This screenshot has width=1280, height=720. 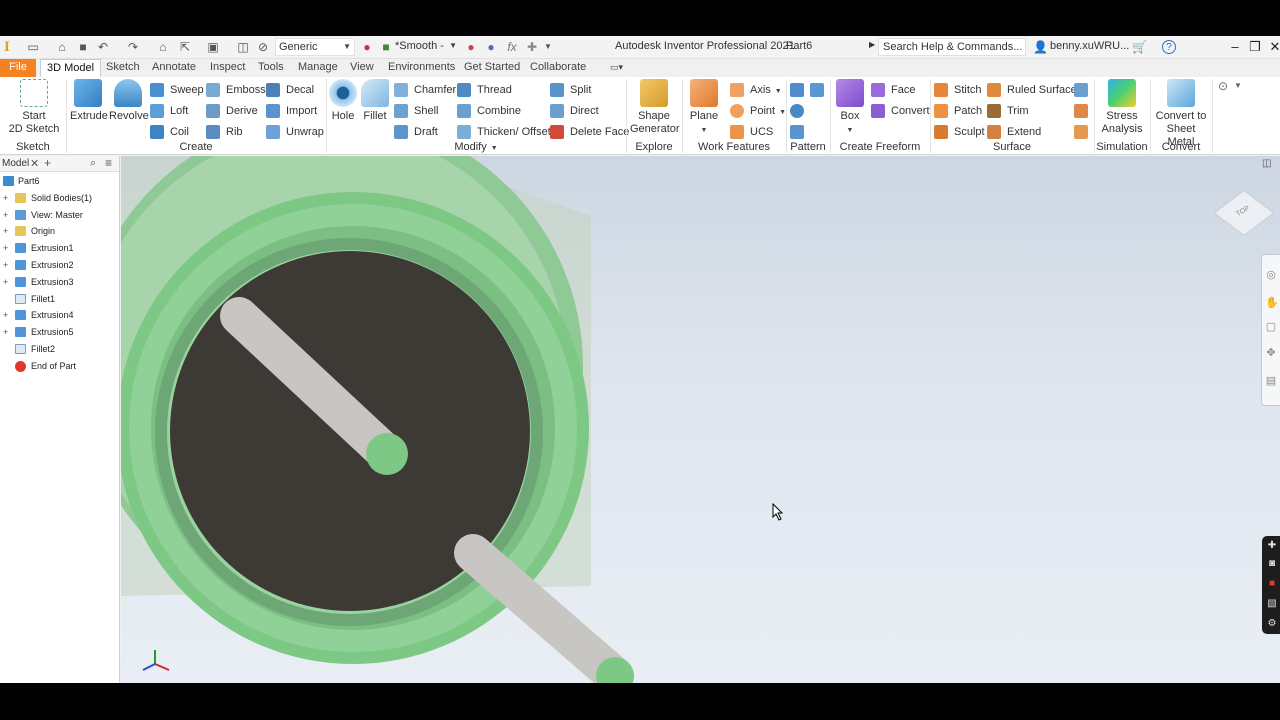 I want to click on tab-tools: Tools, so click(x=271, y=68).